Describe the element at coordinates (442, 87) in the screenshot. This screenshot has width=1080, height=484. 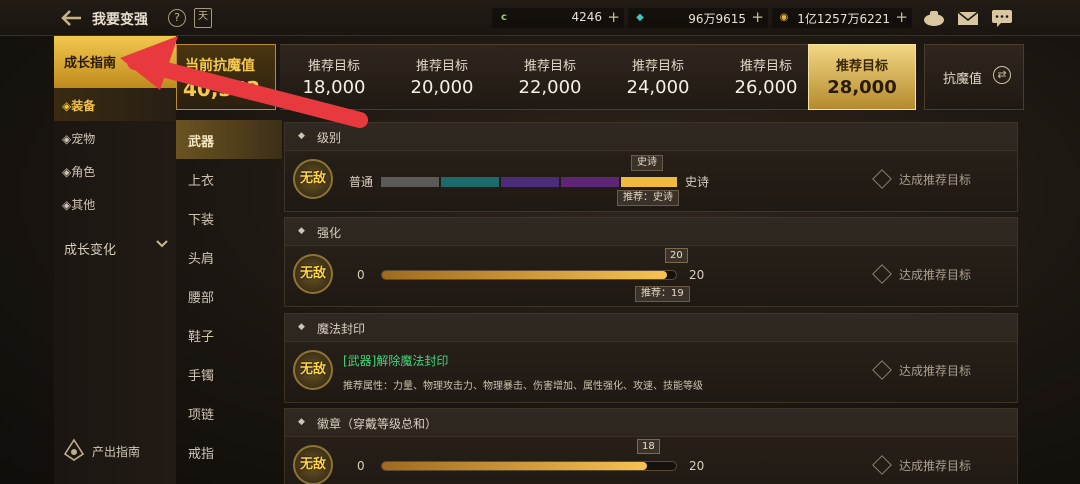
I see `target-value: 20,000` at that location.